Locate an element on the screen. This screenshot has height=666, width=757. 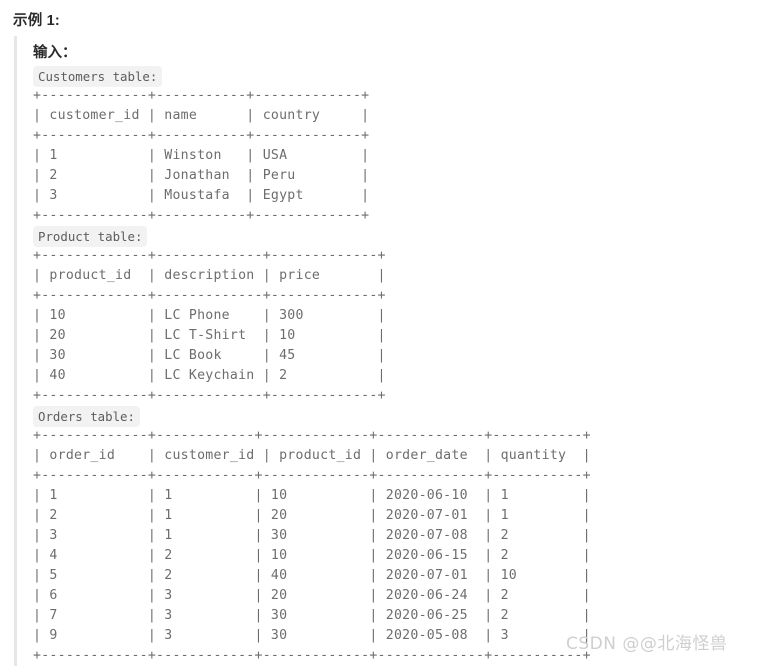
csdn-watermark: CSDN @@北海怪兽 is located at coordinates (647, 644).